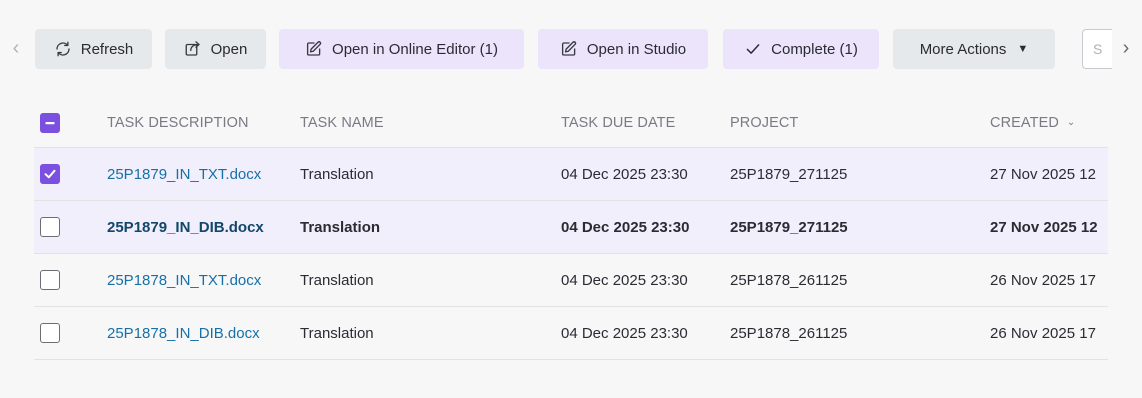 The height and width of the screenshot is (398, 1142). What do you see at coordinates (107, 49) in the screenshot?
I see `refresh-button-label: Refresh` at bounding box center [107, 49].